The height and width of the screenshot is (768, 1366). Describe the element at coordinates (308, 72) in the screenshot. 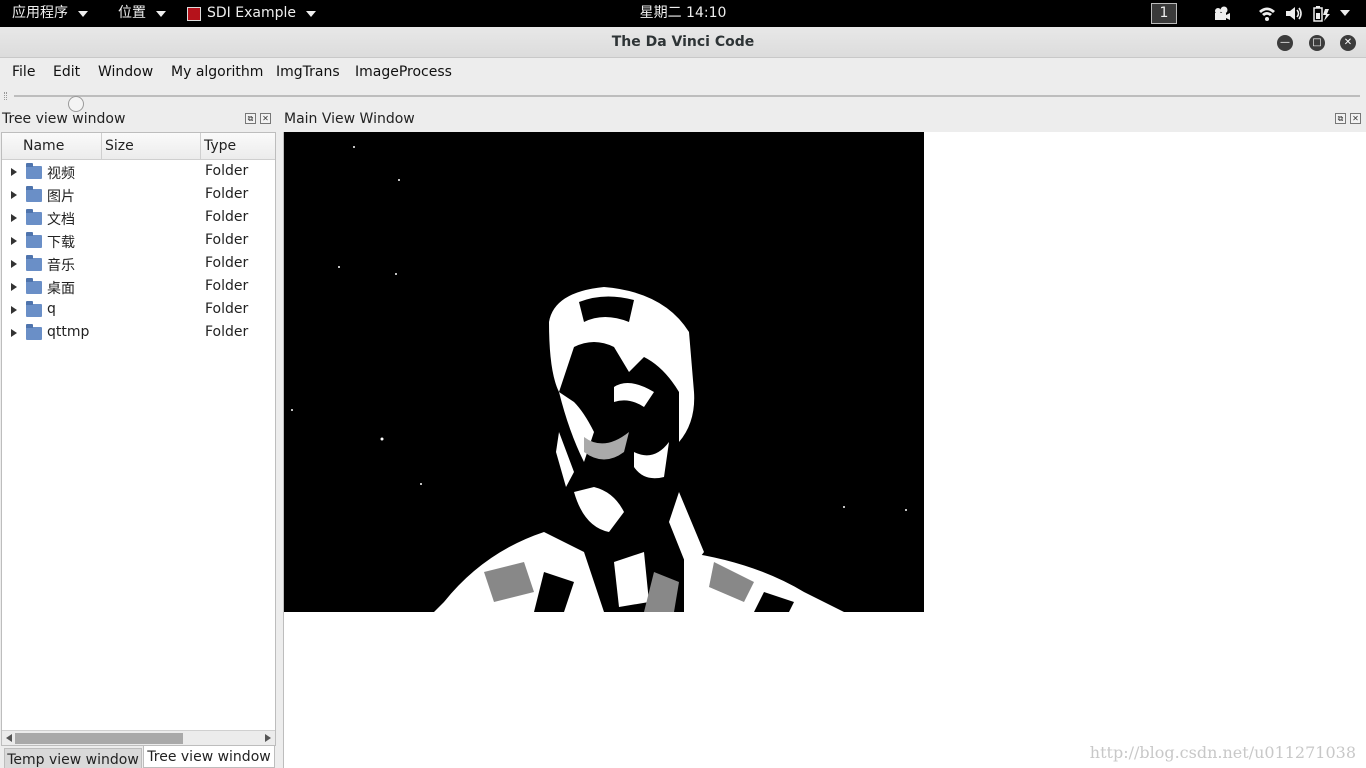

I see `menu-imgtrans: ImgTrans` at that location.